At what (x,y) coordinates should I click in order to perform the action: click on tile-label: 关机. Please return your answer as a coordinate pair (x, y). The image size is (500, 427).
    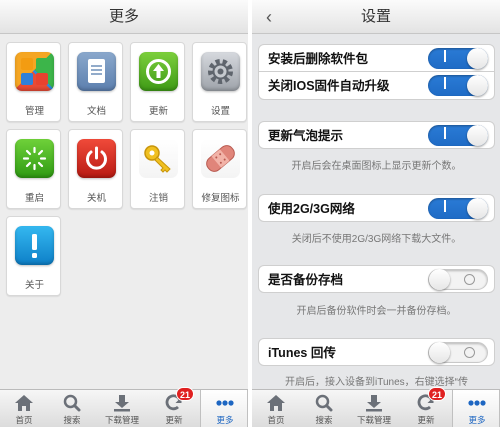
    Looking at the image, I should click on (96, 198).